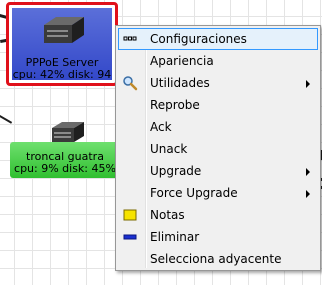 The width and height of the screenshot is (322, 285). What do you see at coordinates (218, 215) in the screenshot?
I see `menu-item-notas: Notas` at bounding box center [218, 215].